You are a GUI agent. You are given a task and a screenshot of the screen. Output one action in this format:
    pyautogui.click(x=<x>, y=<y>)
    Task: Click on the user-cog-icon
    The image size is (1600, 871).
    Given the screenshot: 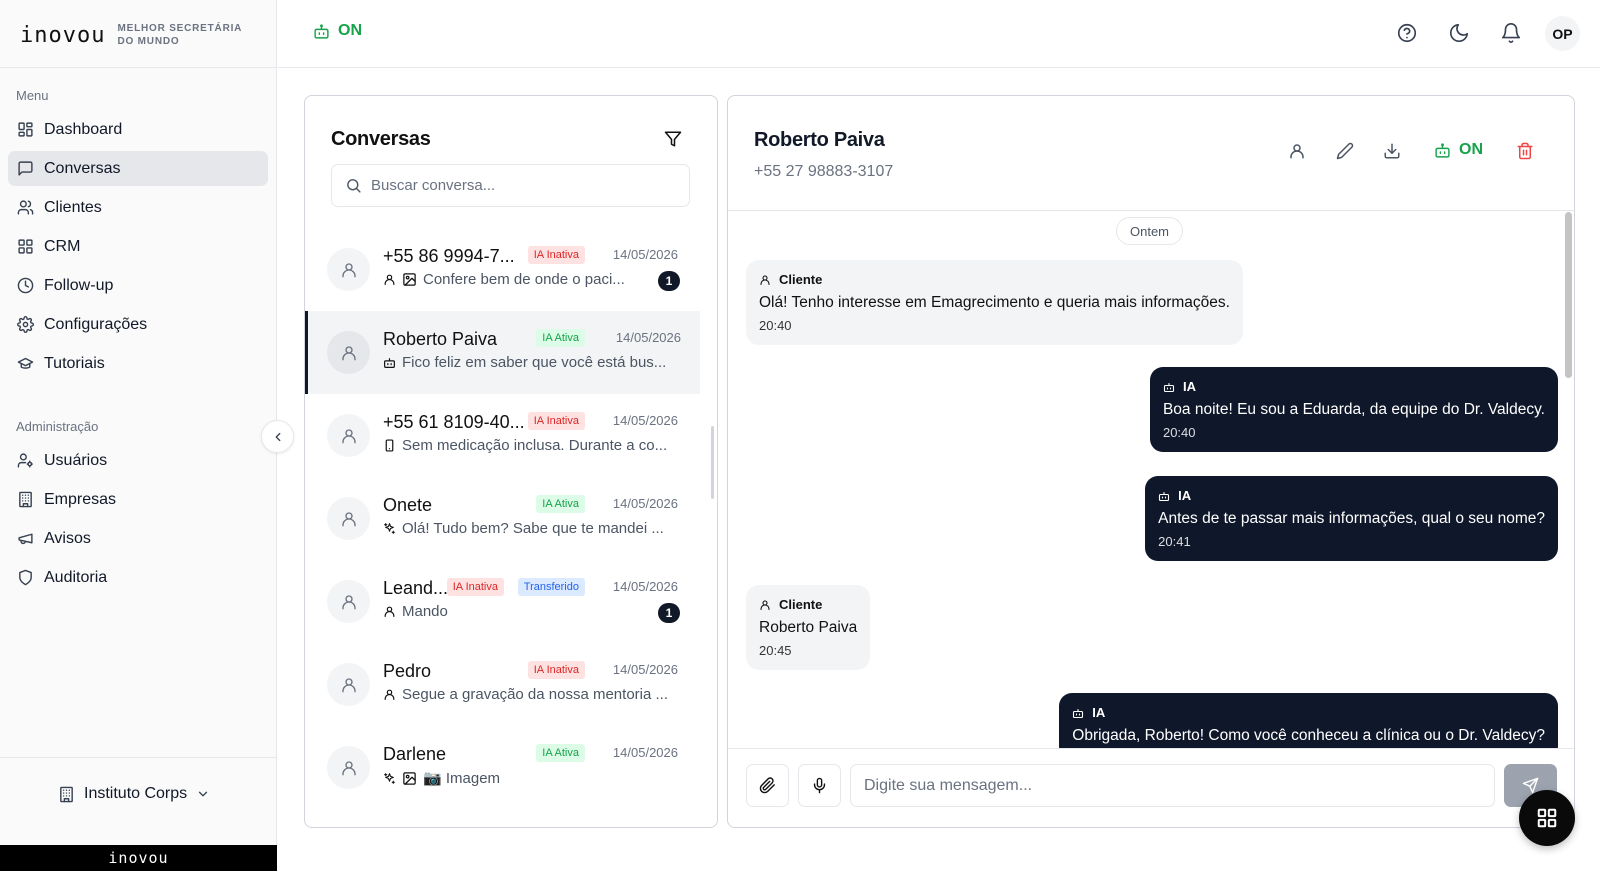 What is the action you would take?
    pyautogui.click(x=25, y=460)
    